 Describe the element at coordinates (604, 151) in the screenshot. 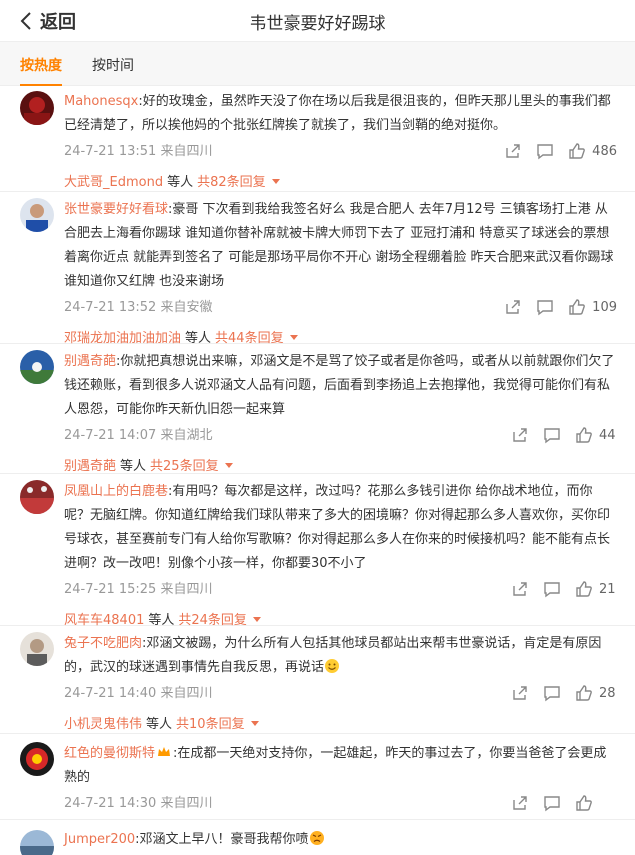

I see `like-count: 486` at that location.